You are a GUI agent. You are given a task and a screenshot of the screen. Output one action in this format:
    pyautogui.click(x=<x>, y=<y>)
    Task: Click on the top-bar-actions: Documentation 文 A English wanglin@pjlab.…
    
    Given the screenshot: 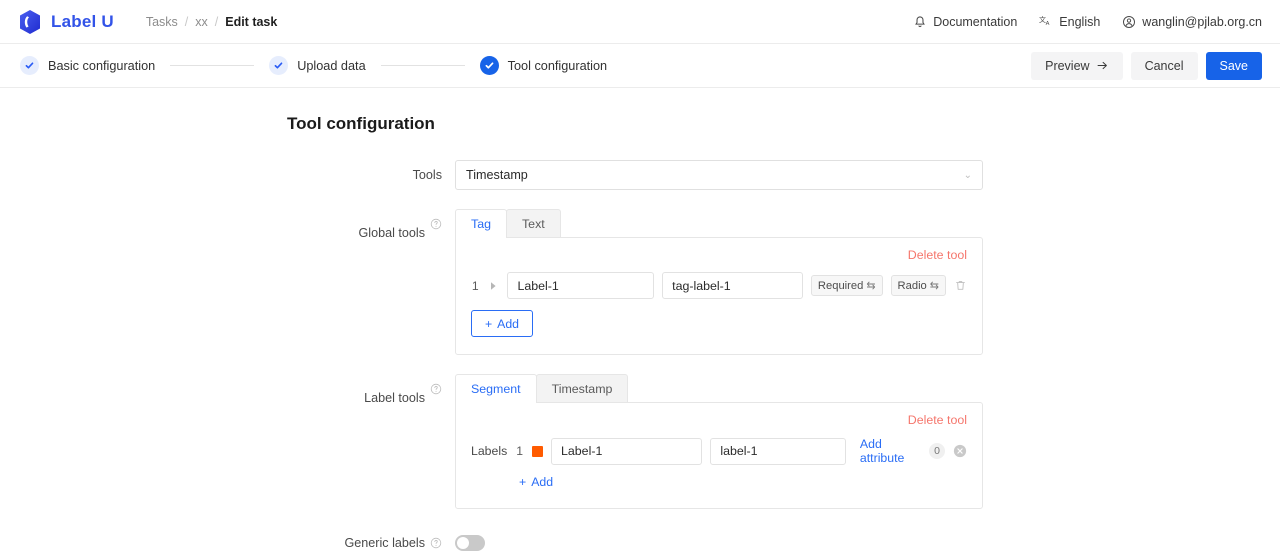 What is the action you would take?
    pyautogui.click(x=1087, y=22)
    